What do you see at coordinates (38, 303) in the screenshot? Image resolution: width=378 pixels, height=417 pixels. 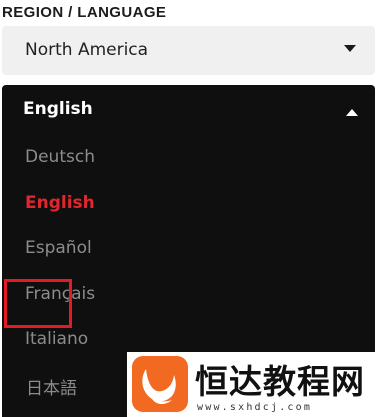 I see `highlight-annotation-box` at bounding box center [38, 303].